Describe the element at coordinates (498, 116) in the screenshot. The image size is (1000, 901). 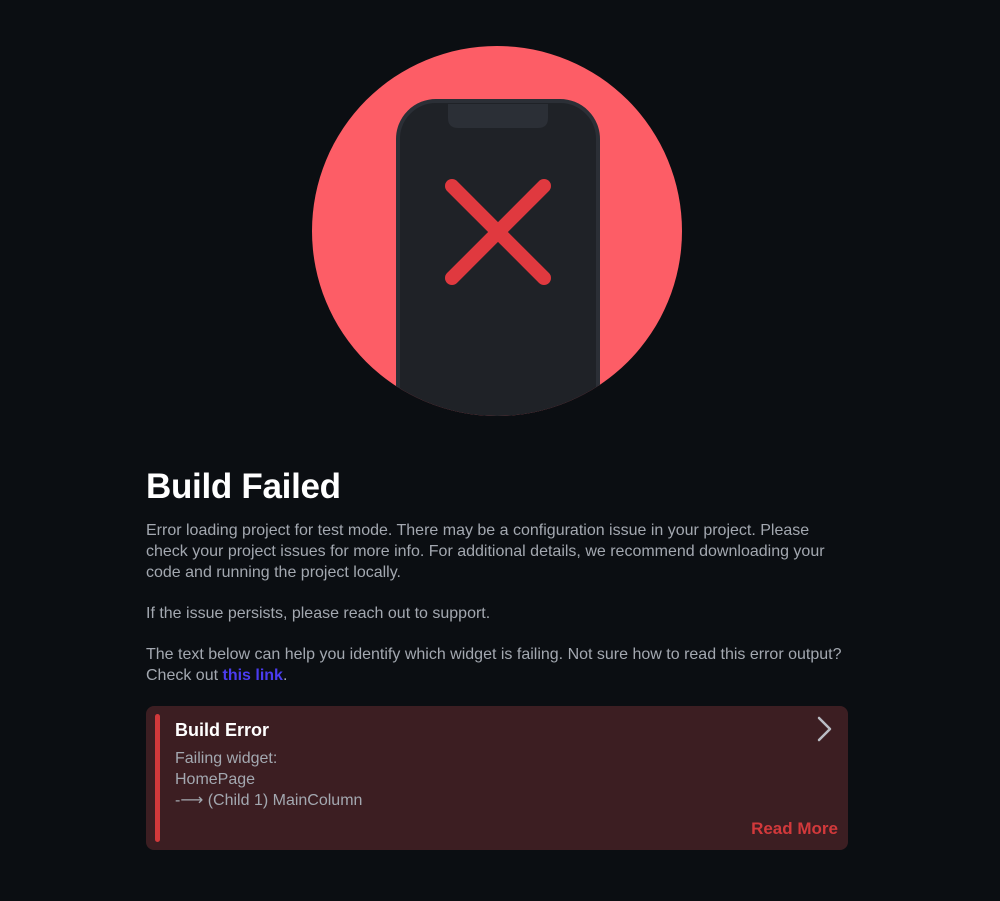
I see `phone-notch` at that location.